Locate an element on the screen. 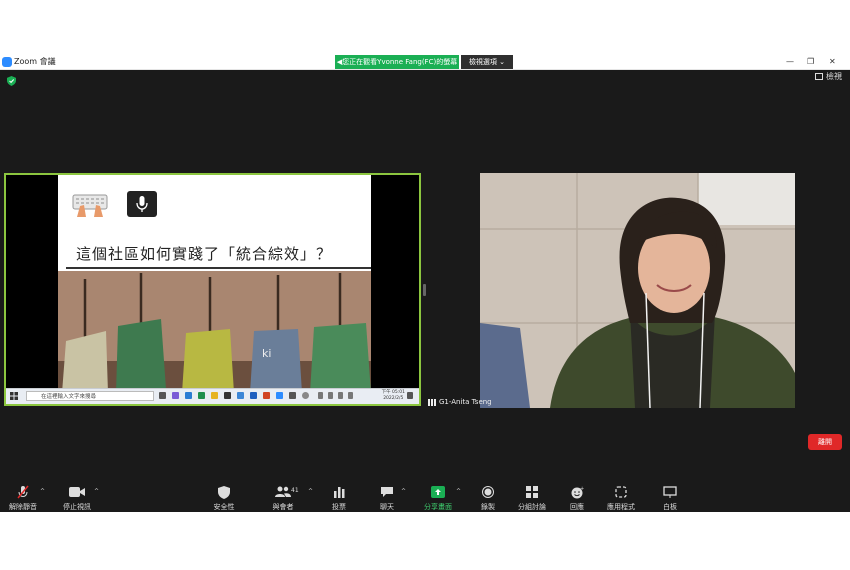  encryption-shield-icon is located at coordinates (11, 81).